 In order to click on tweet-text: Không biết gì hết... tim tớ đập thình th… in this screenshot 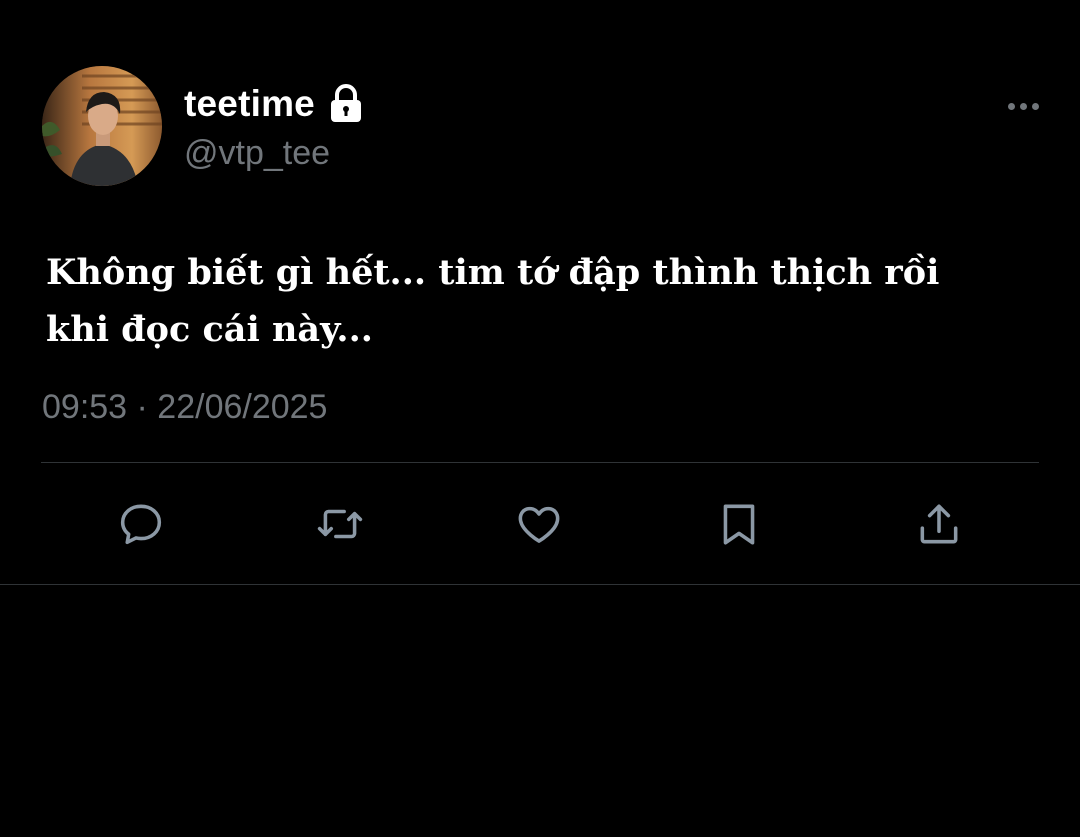, I will do `click(493, 301)`.